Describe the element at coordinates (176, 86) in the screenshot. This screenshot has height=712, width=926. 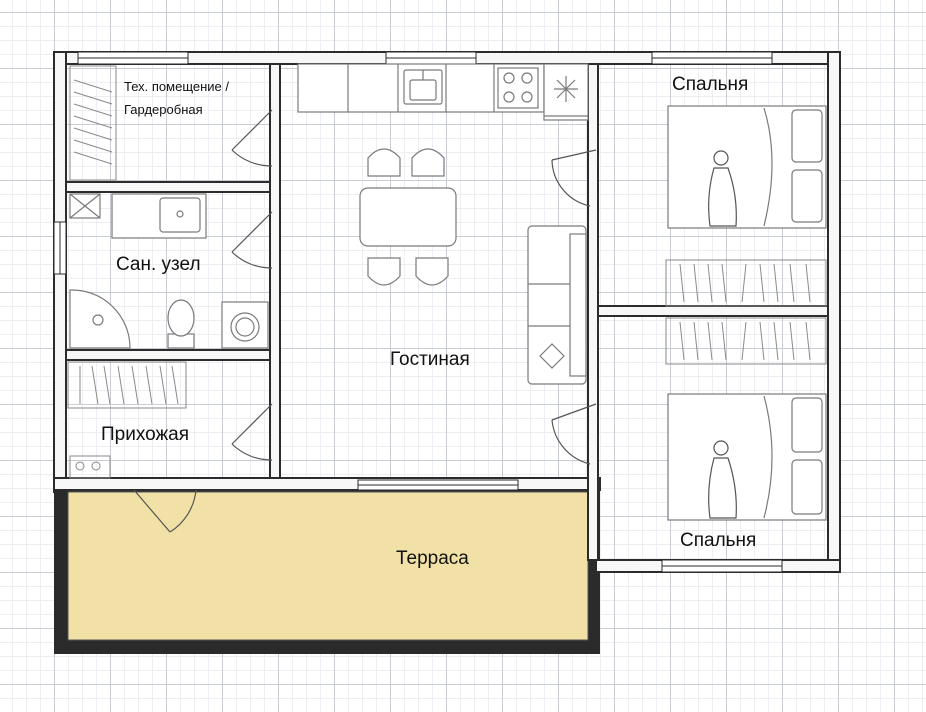
I see `room-label-tech-line1: Тех. помещение /` at that location.